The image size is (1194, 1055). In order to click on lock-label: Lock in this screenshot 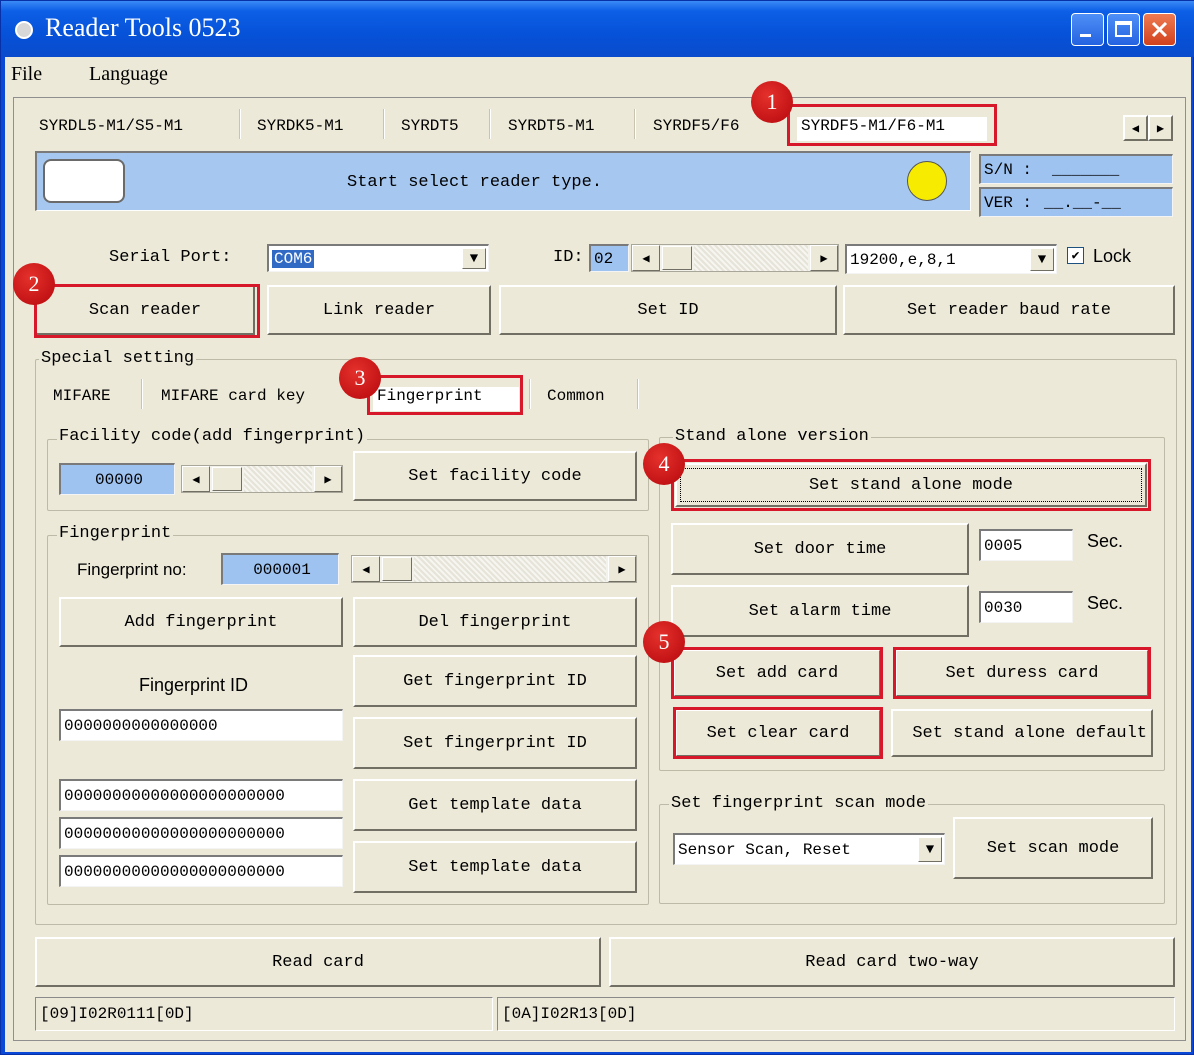, I will do `click(1112, 256)`.